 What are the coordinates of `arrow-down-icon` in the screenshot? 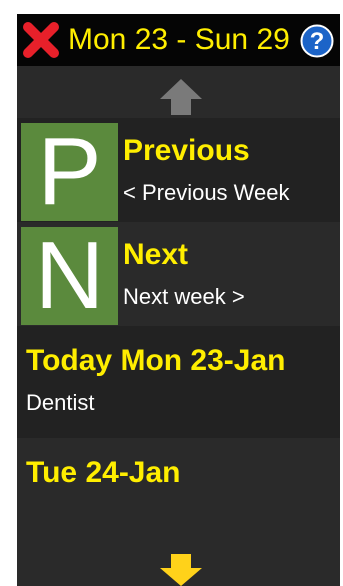 It's located at (181, 570).